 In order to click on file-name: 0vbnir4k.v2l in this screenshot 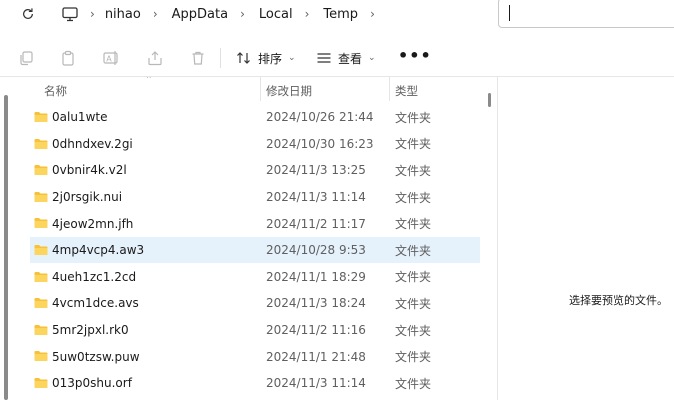, I will do `click(89, 170)`.